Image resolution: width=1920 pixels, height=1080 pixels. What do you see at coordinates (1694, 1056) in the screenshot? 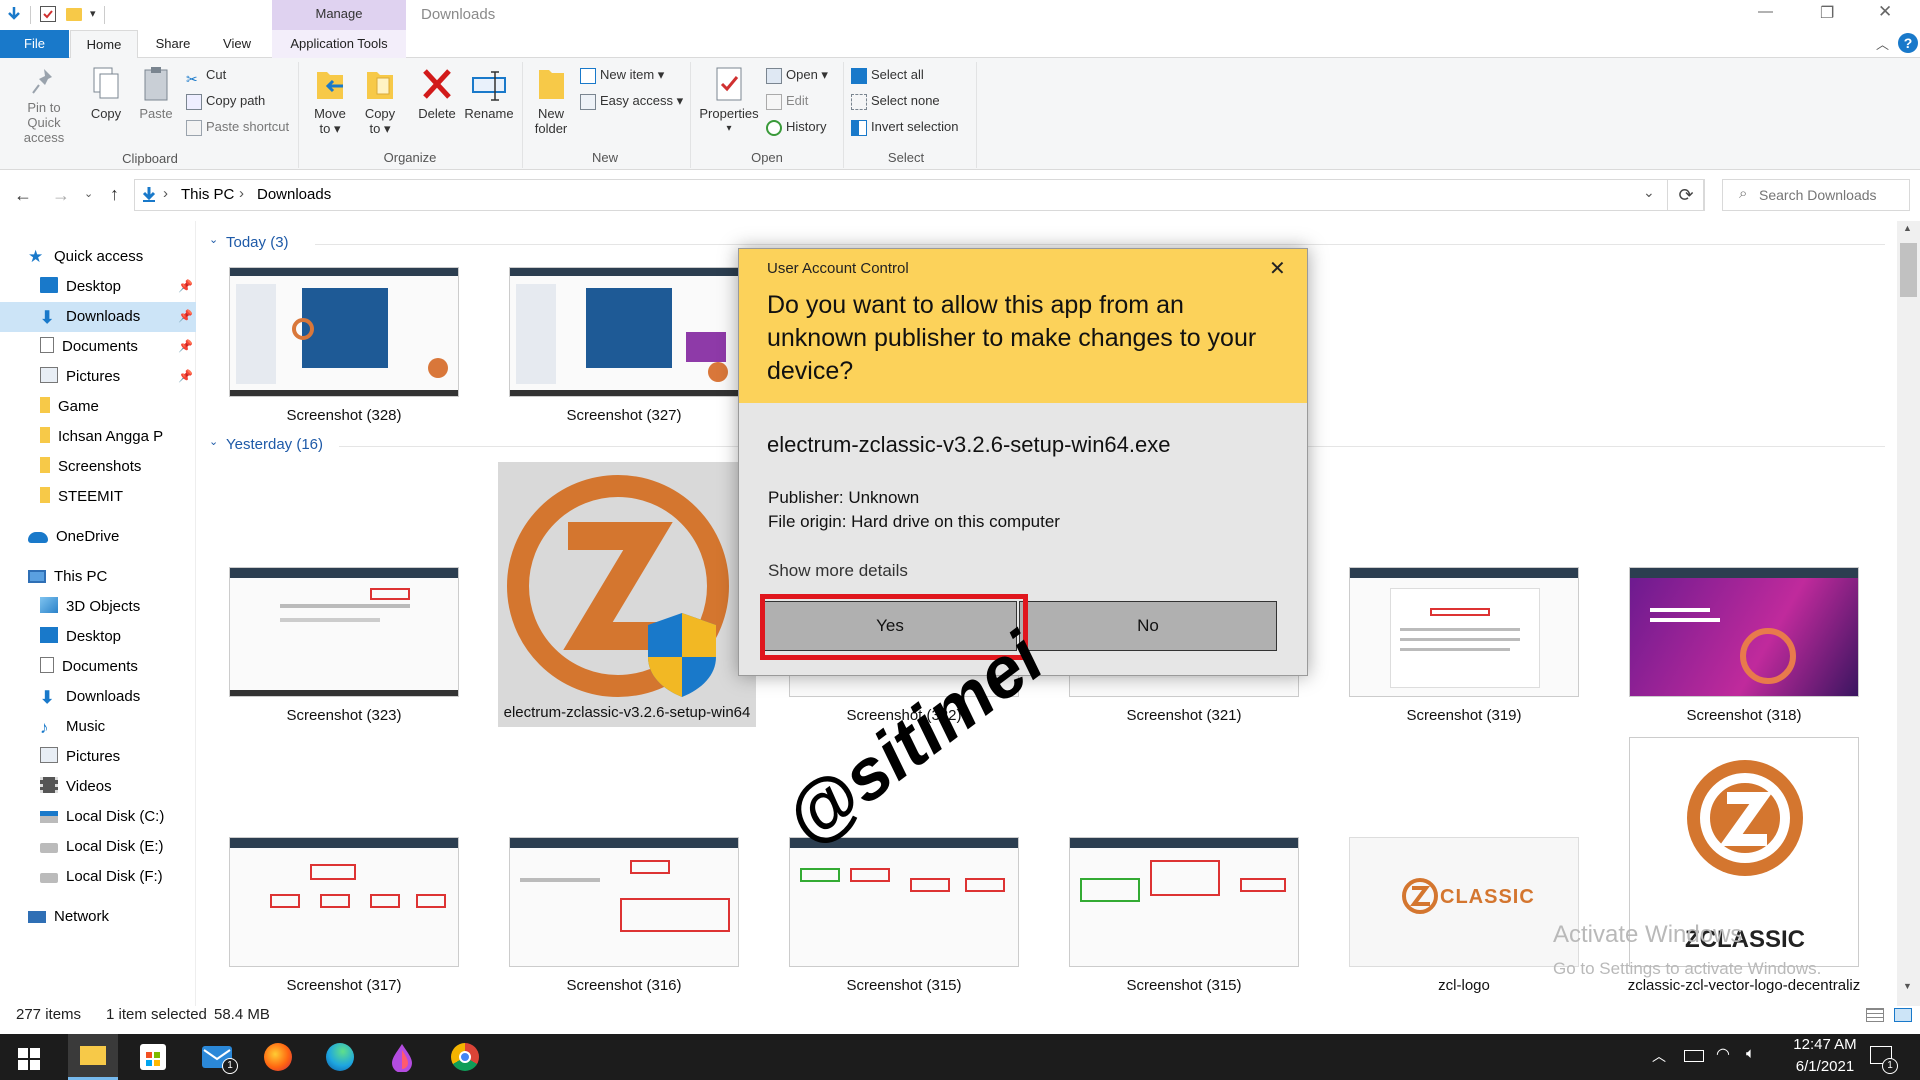
I see `battery-icon` at bounding box center [1694, 1056].